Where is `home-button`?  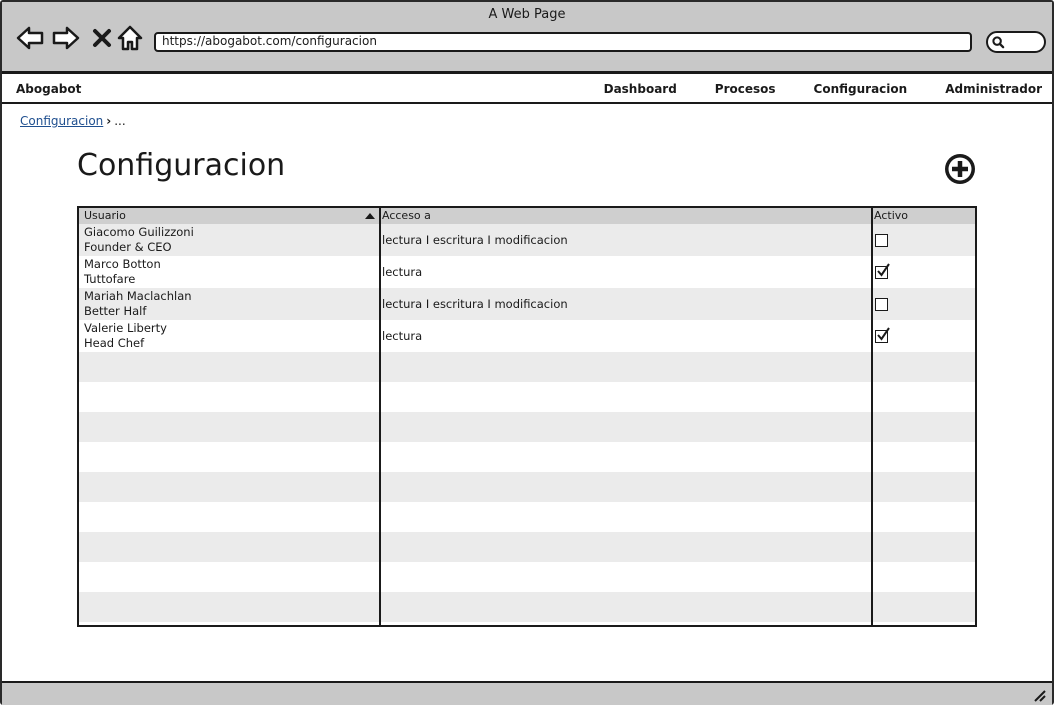 home-button is located at coordinates (130, 38).